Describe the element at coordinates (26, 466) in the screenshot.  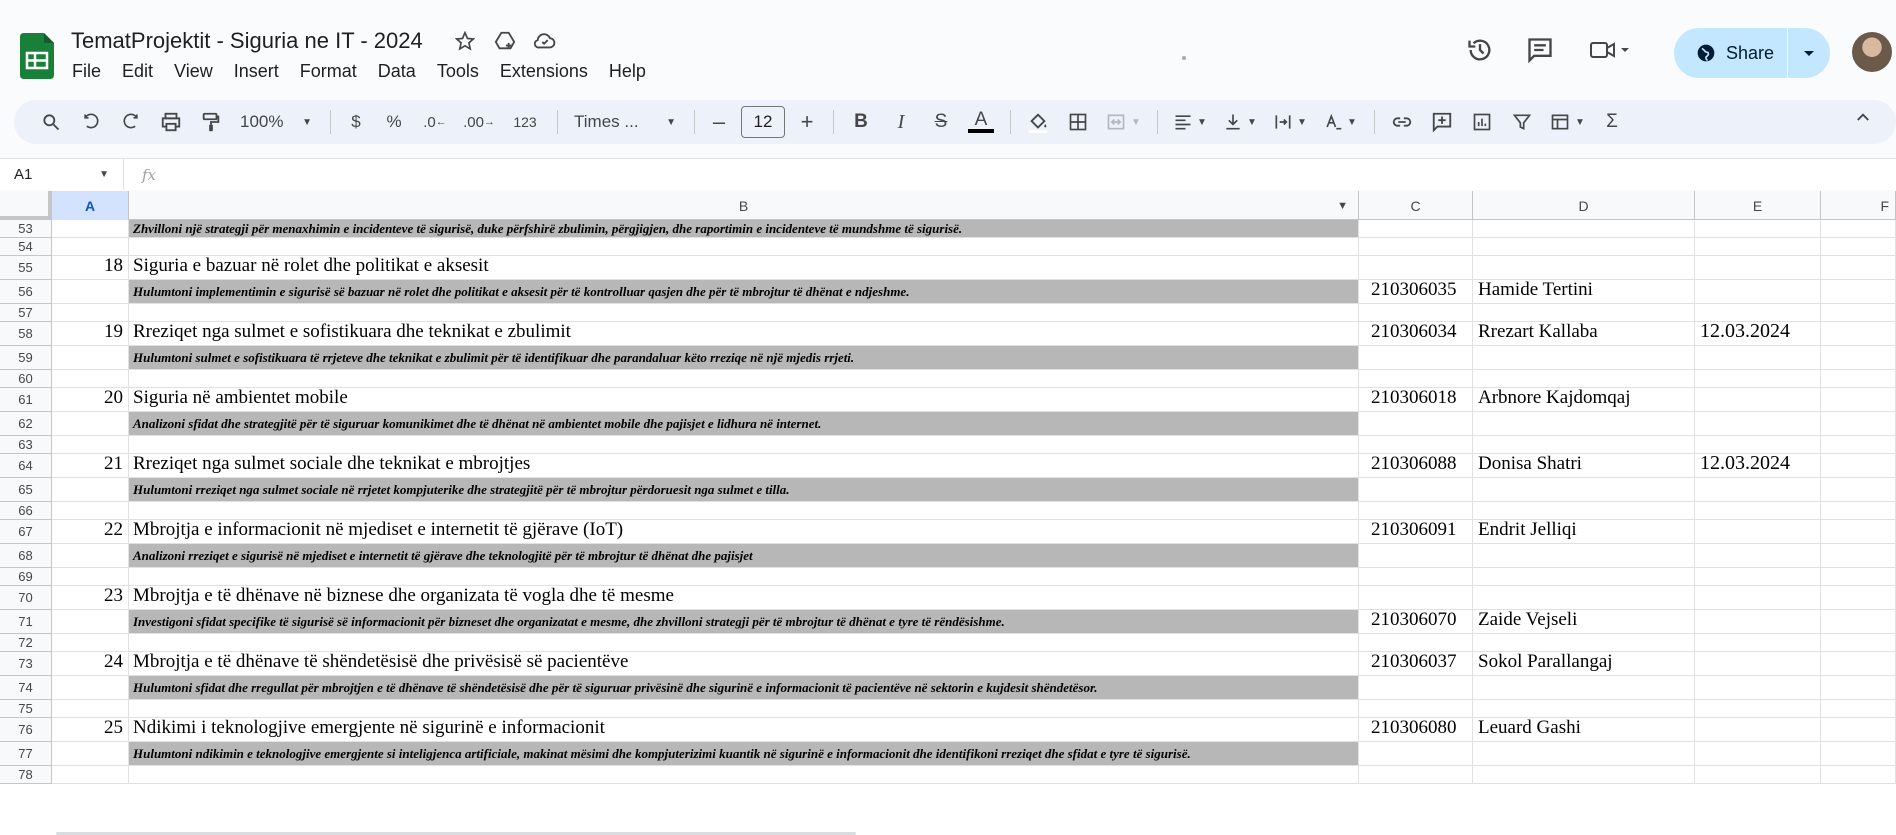
I see `row-header: 64` at that location.